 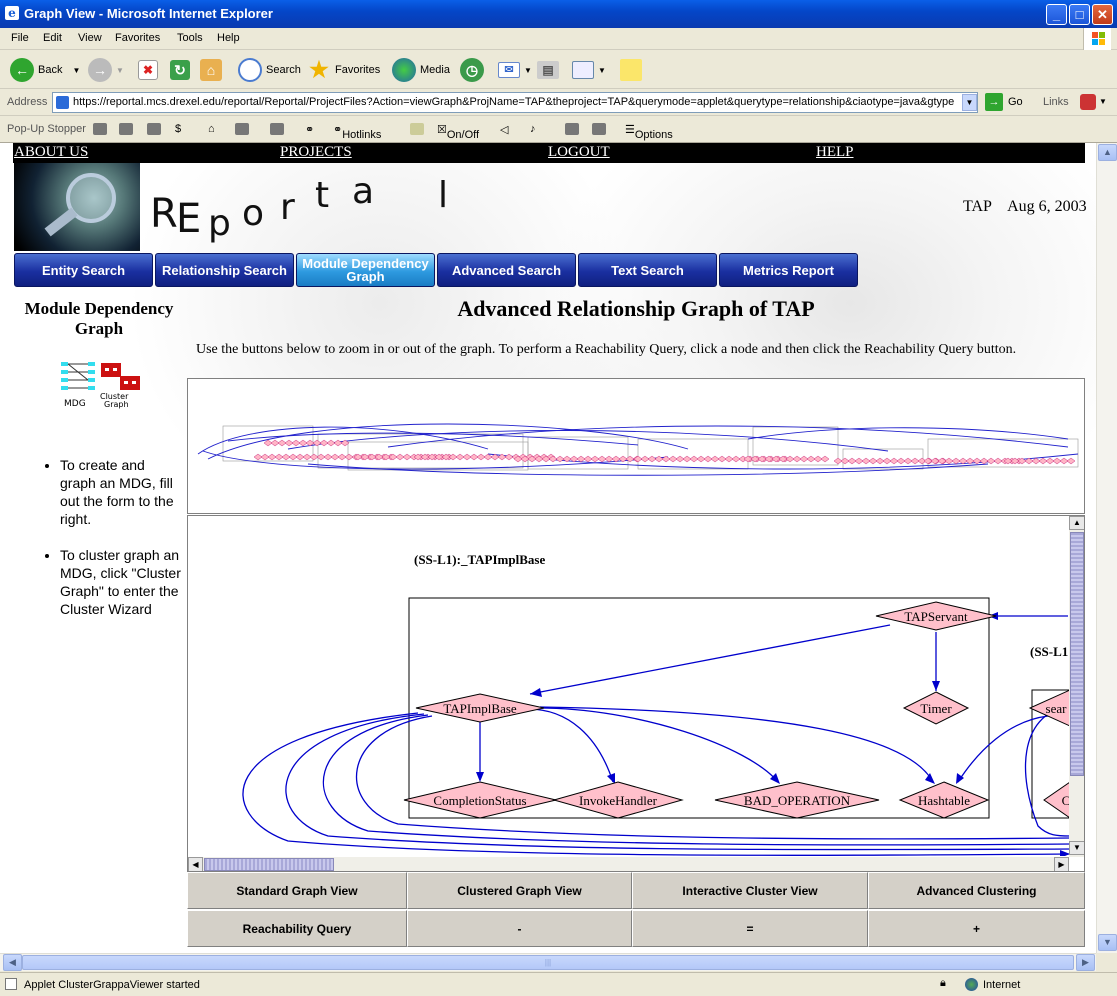 I want to click on tab-entity-search: Entity Search, so click(x=83, y=270).